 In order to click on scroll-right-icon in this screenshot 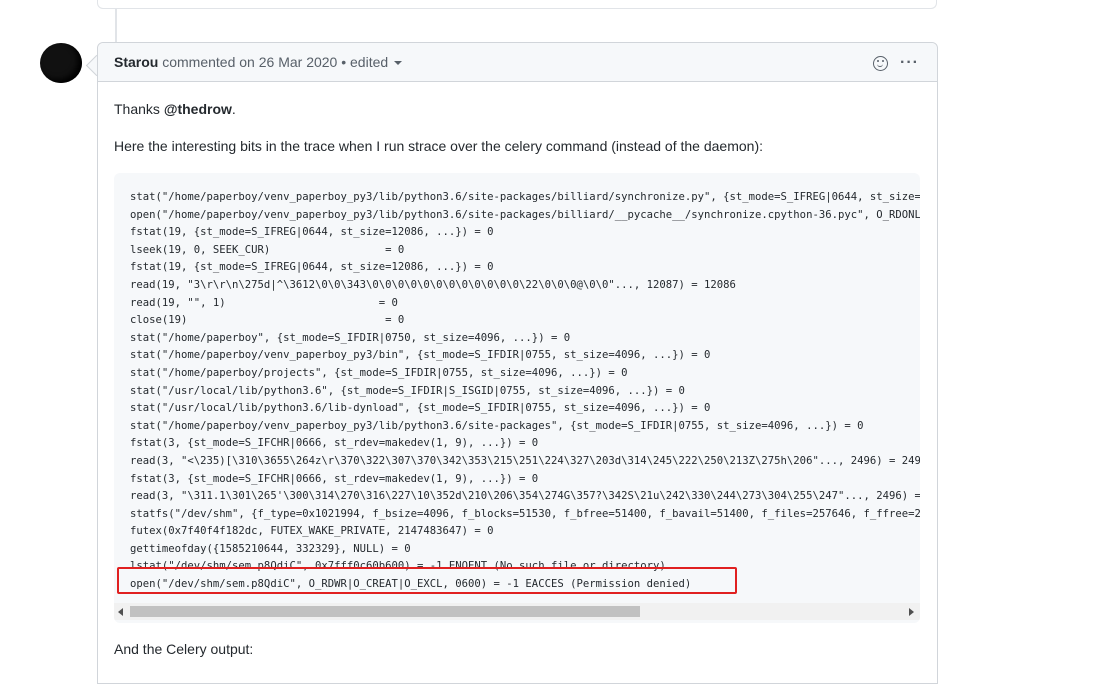, I will do `click(911, 612)`.